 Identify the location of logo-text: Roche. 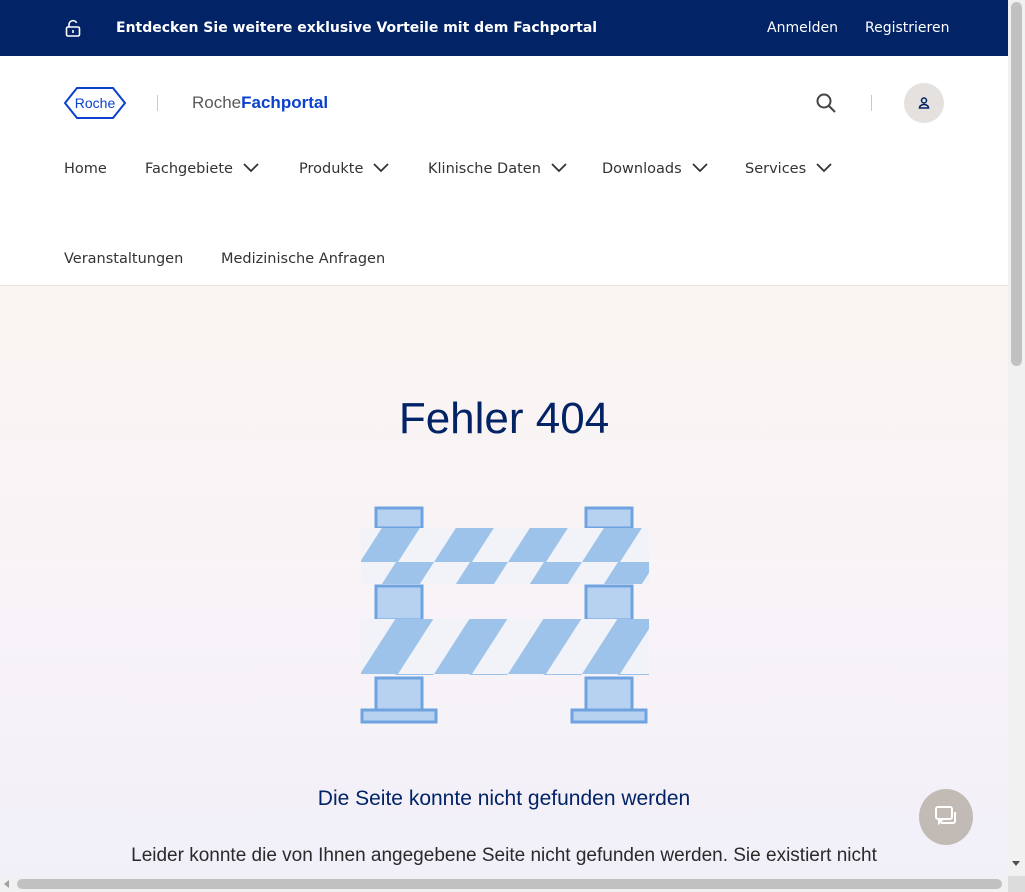
(95, 103).